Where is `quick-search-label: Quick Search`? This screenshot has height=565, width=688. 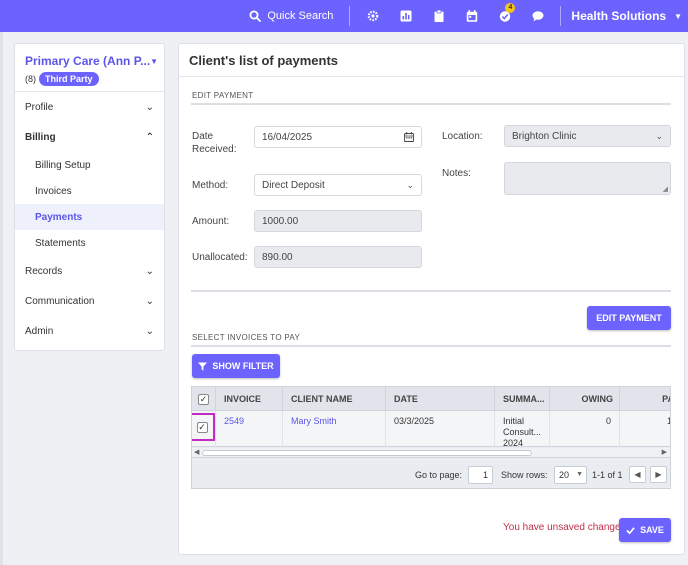
quick-search-label: Quick Search is located at coordinates (300, 16).